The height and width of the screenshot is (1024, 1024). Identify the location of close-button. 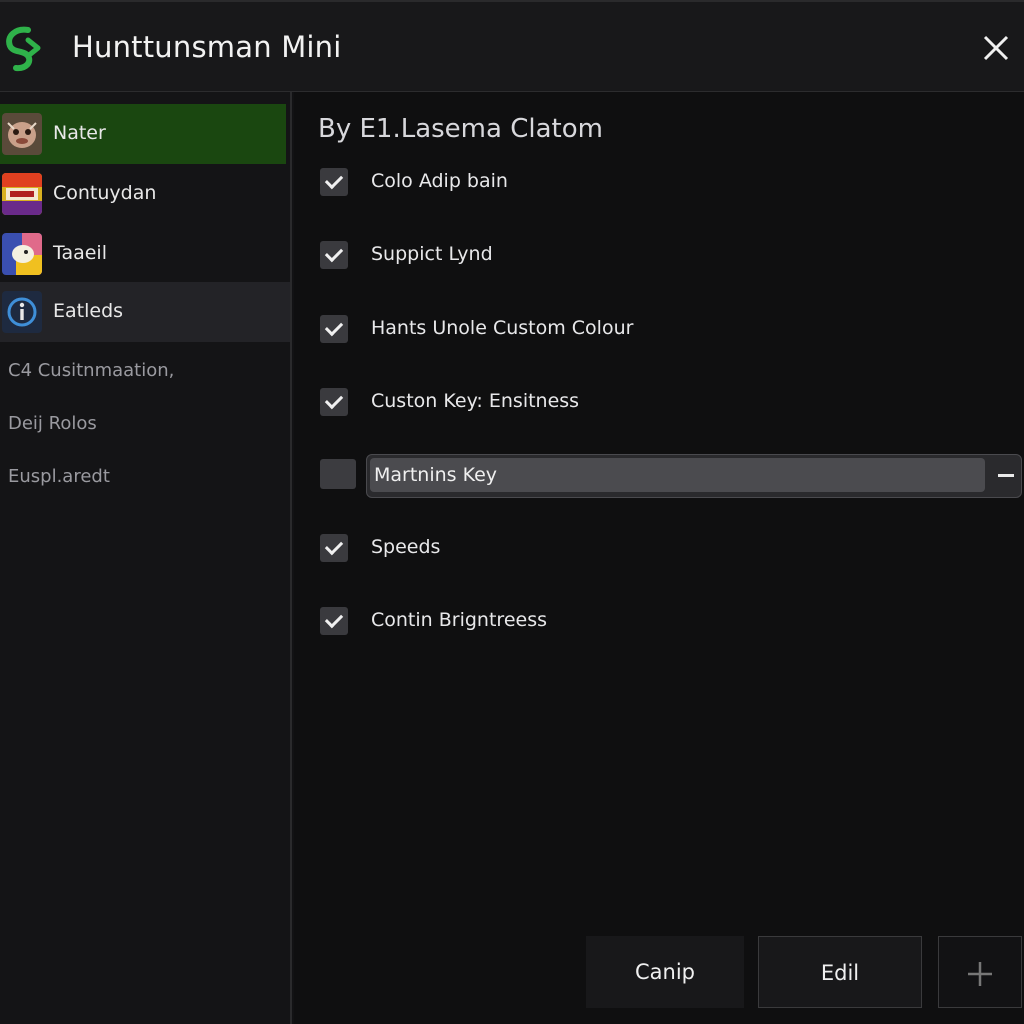
(996, 48).